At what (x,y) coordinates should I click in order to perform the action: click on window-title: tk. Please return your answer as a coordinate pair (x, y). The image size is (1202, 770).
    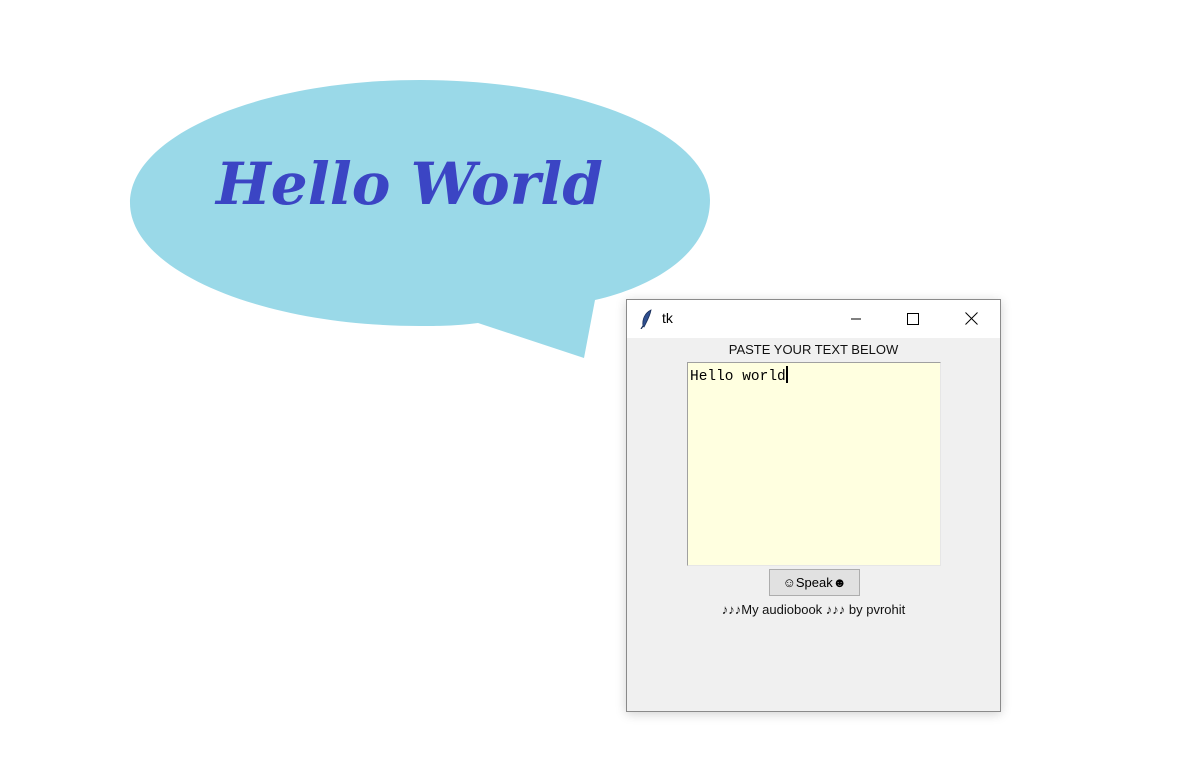
    Looking at the image, I should click on (667, 318).